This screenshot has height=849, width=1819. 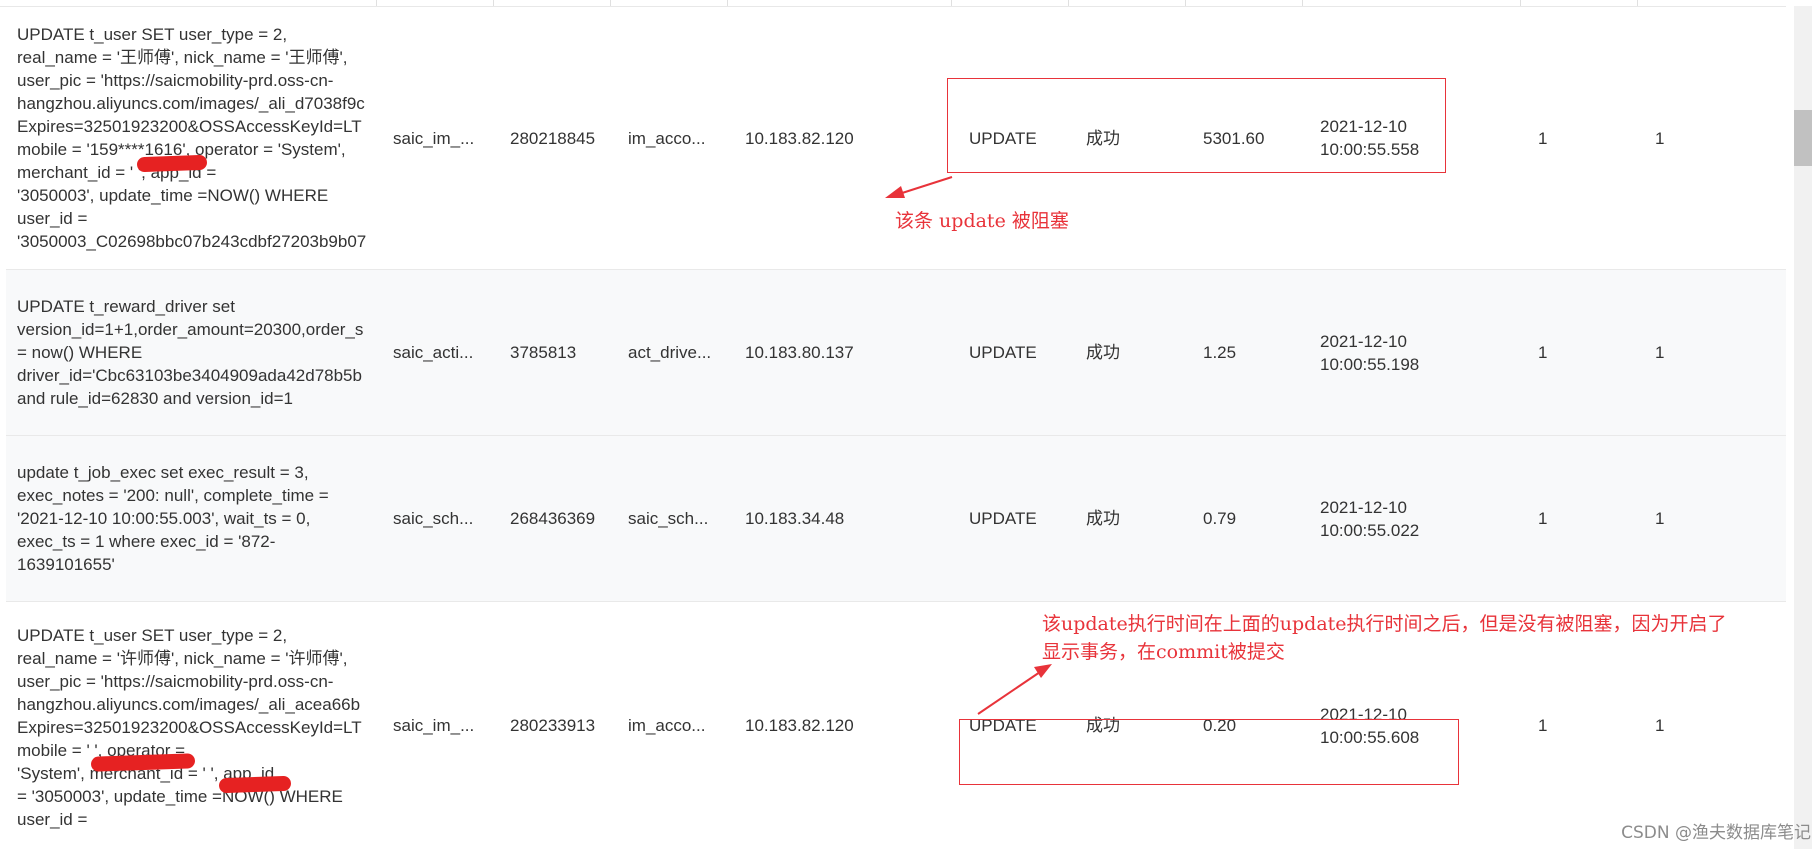 What do you see at coordinates (893, 3) in the screenshot?
I see `table-header-edge` at bounding box center [893, 3].